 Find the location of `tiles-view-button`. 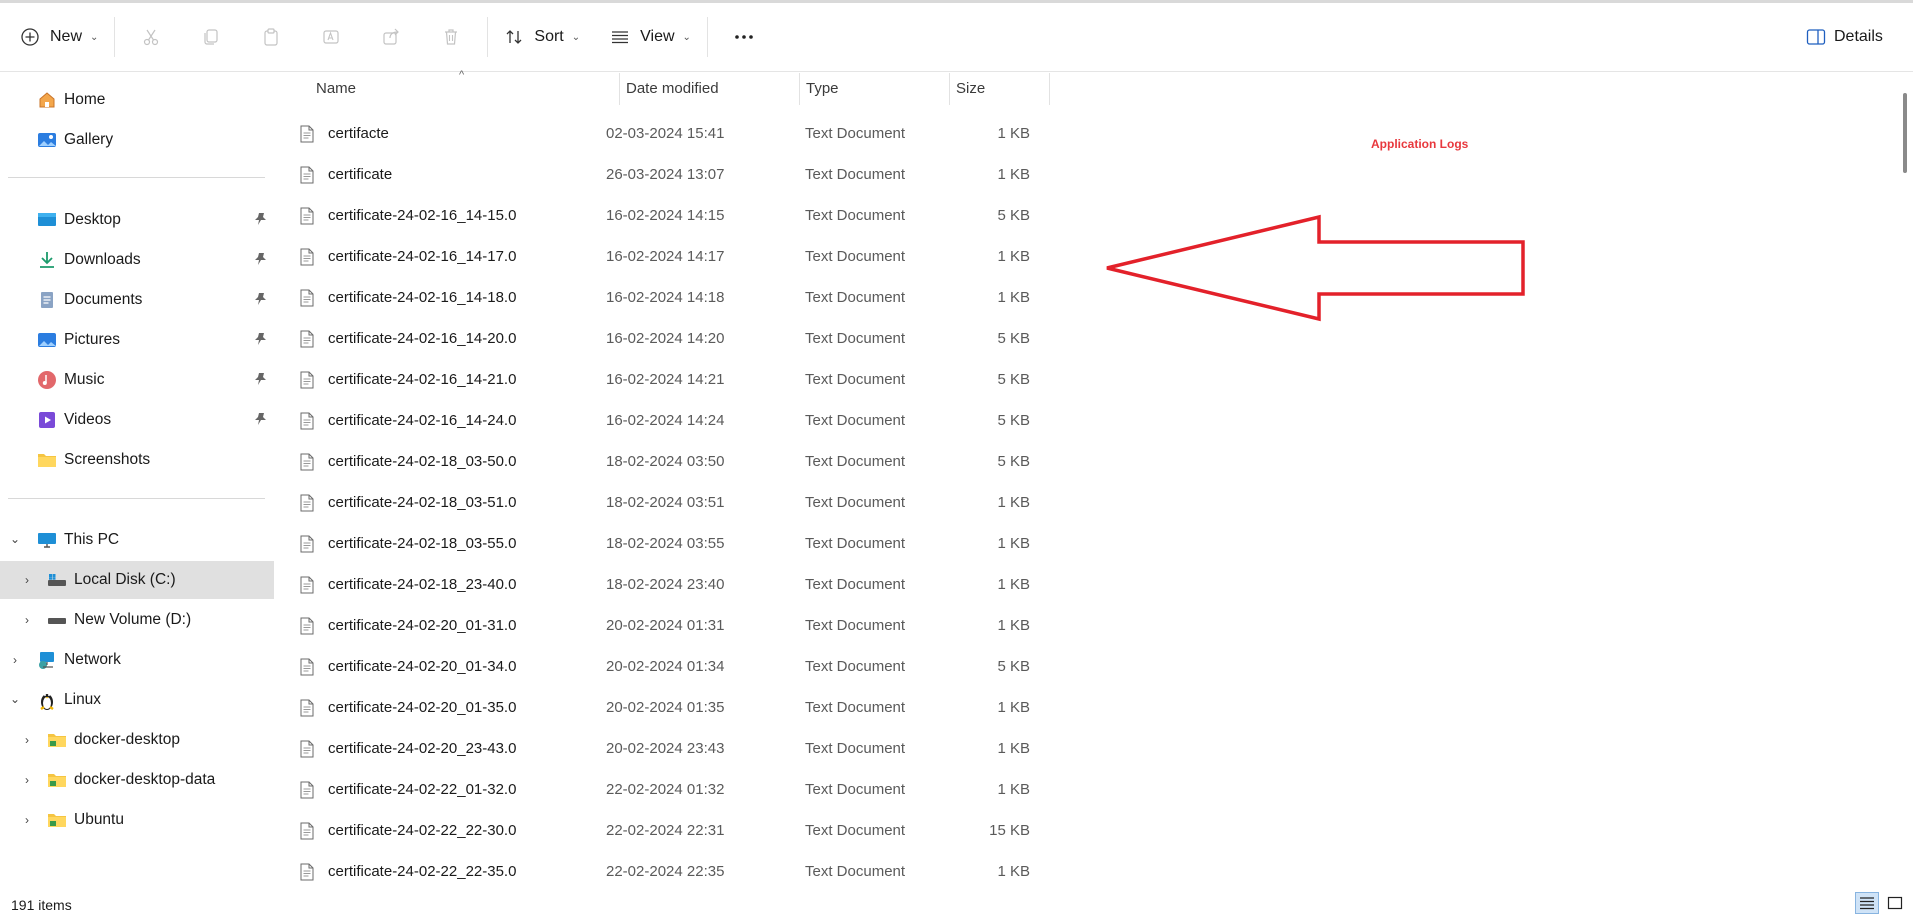

tiles-view-button is located at coordinates (1895, 903).